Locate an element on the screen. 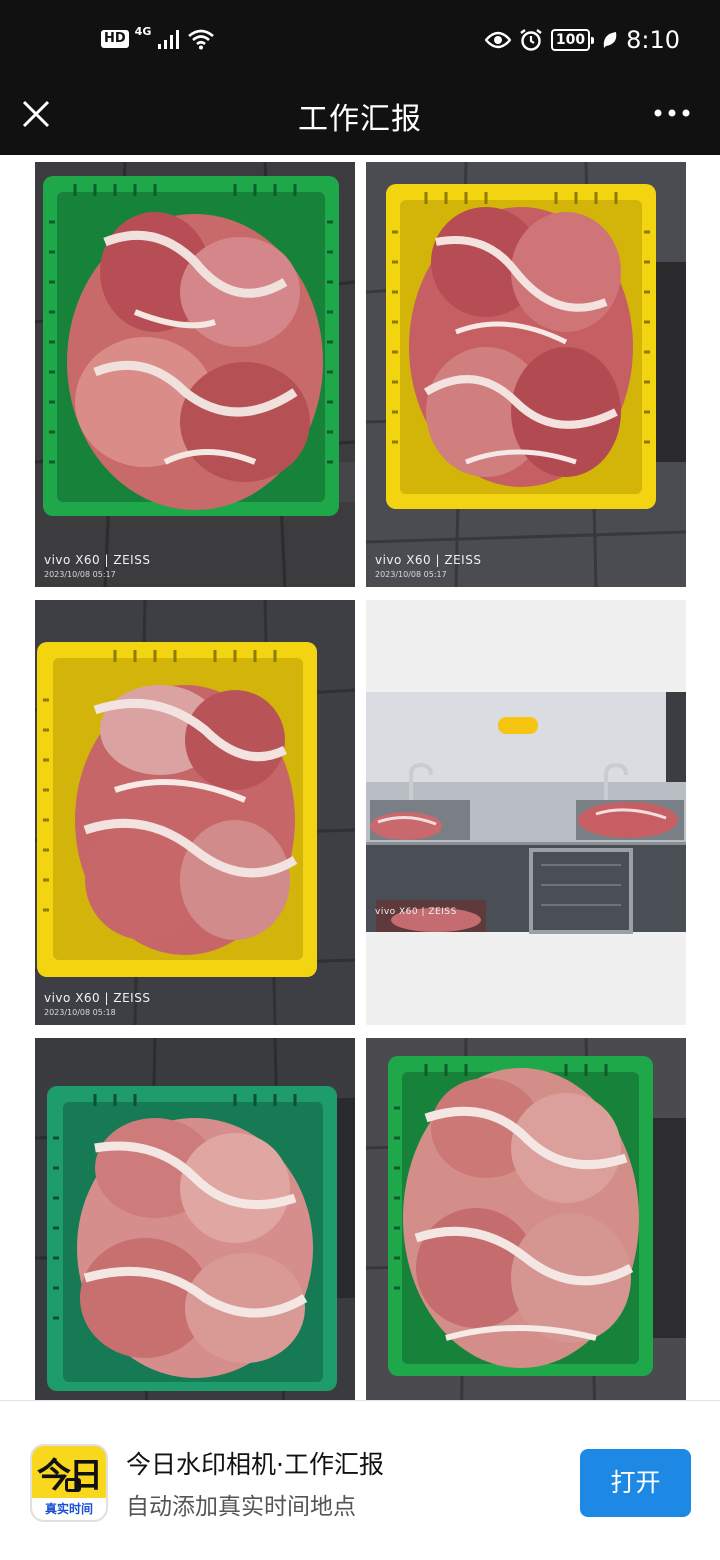 The image size is (720, 1560). wifi-icon is located at coordinates (201, 39).